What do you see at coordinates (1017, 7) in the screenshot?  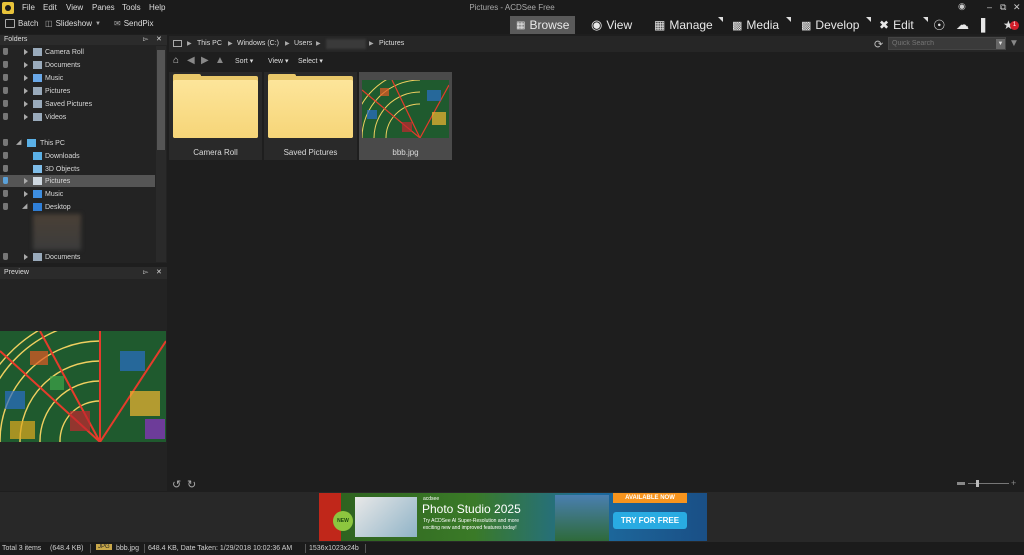 I see `close-button: ✕` at bounding box center [1017, 7].